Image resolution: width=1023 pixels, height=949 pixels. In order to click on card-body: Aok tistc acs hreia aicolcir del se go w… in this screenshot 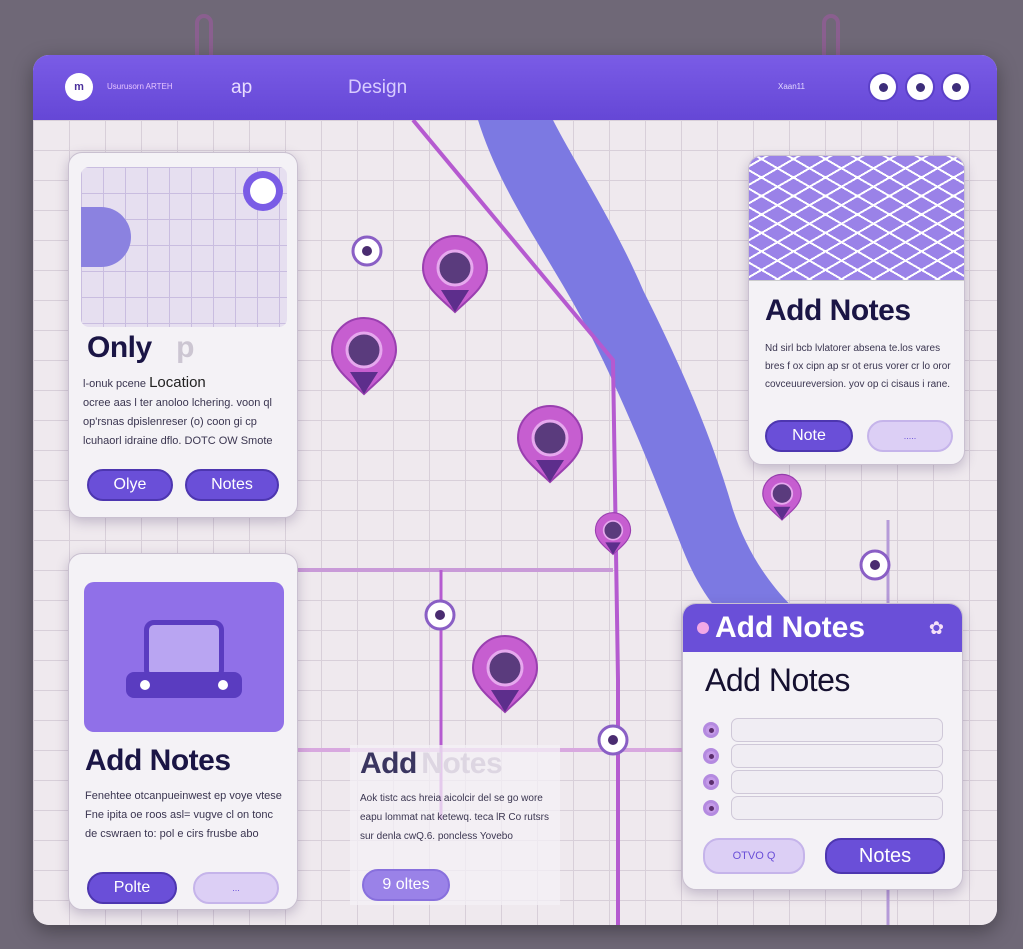, I will do `click(454, 817)`.